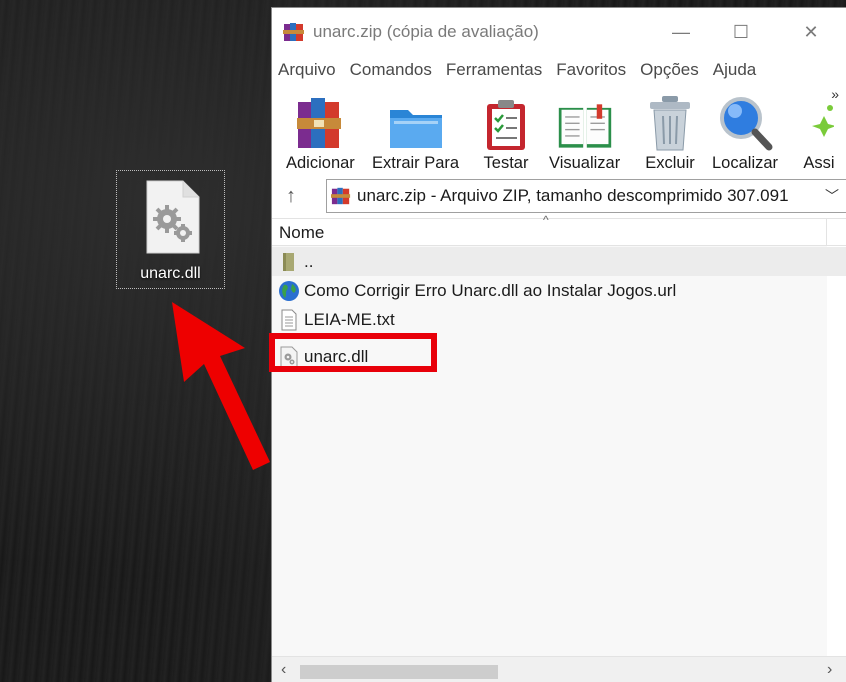 The height and width of the screenshot is (682, 846). I want to click on trash-icon, so click(670, 121).